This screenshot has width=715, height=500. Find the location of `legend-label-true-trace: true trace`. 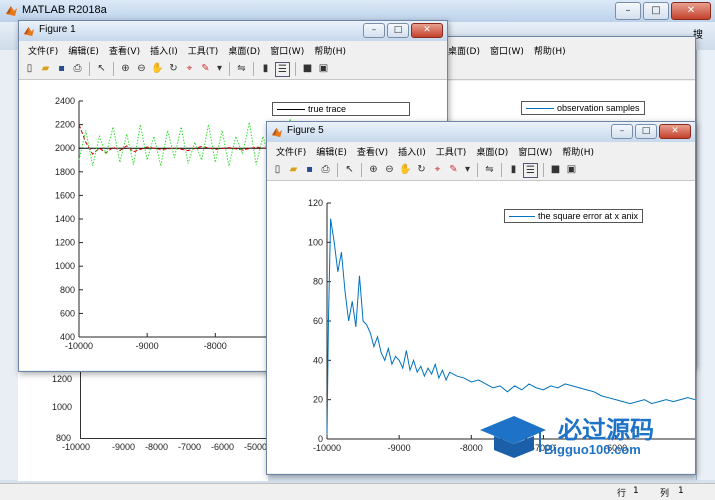

legend-label-true-trace: true trace is located at coordinates (327, 109).